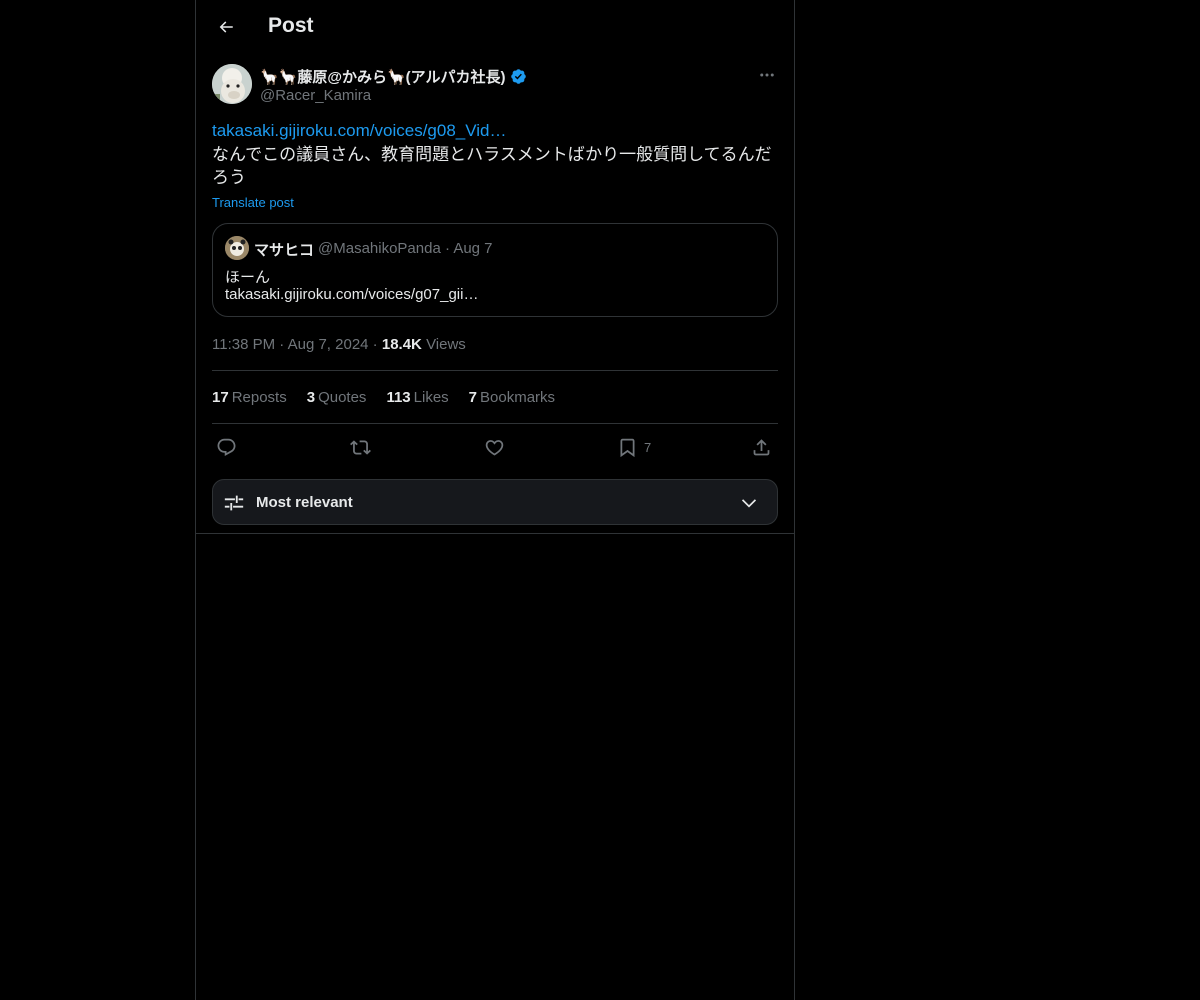  I want to click on stat-count: 3, so click(311, 397).